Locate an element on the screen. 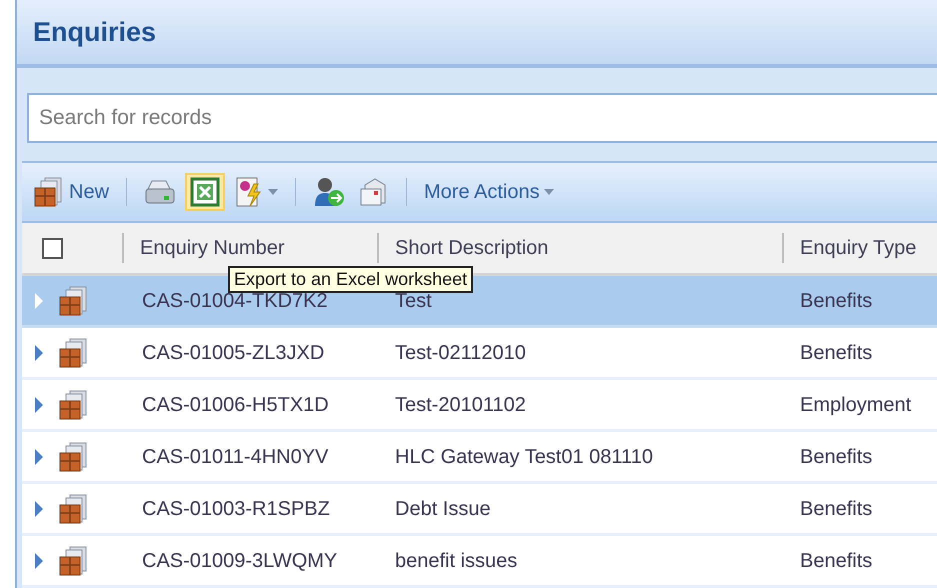 Image resolution: width=937 pixels, height=588 pixels. search-field: Search for records is located at coordinates (482, 118).